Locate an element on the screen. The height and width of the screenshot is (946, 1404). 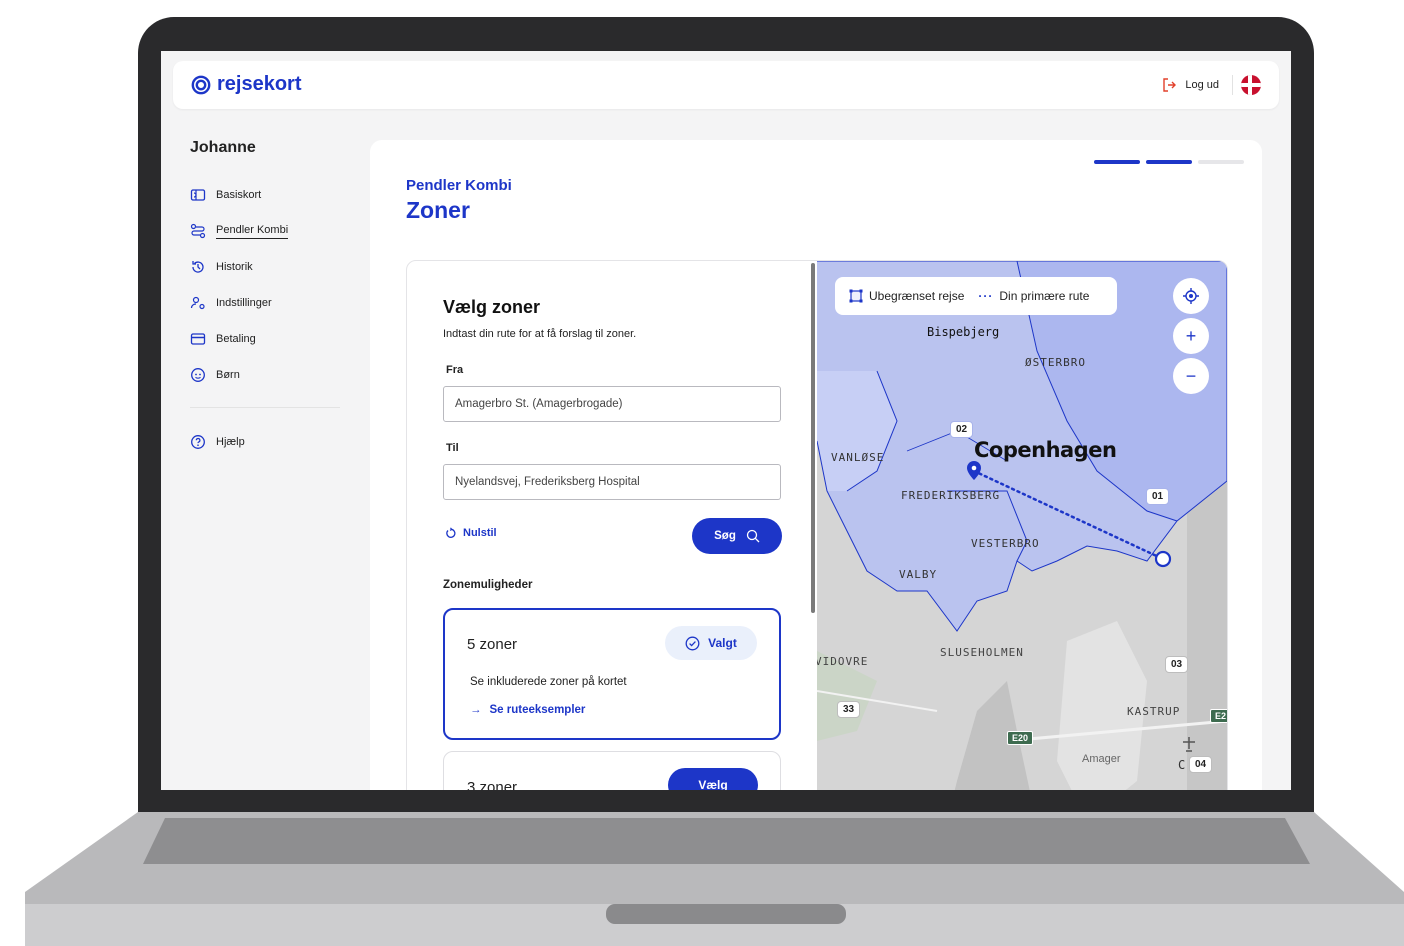
form-heading: Vælg zoner is located at coordinates (492, 307).